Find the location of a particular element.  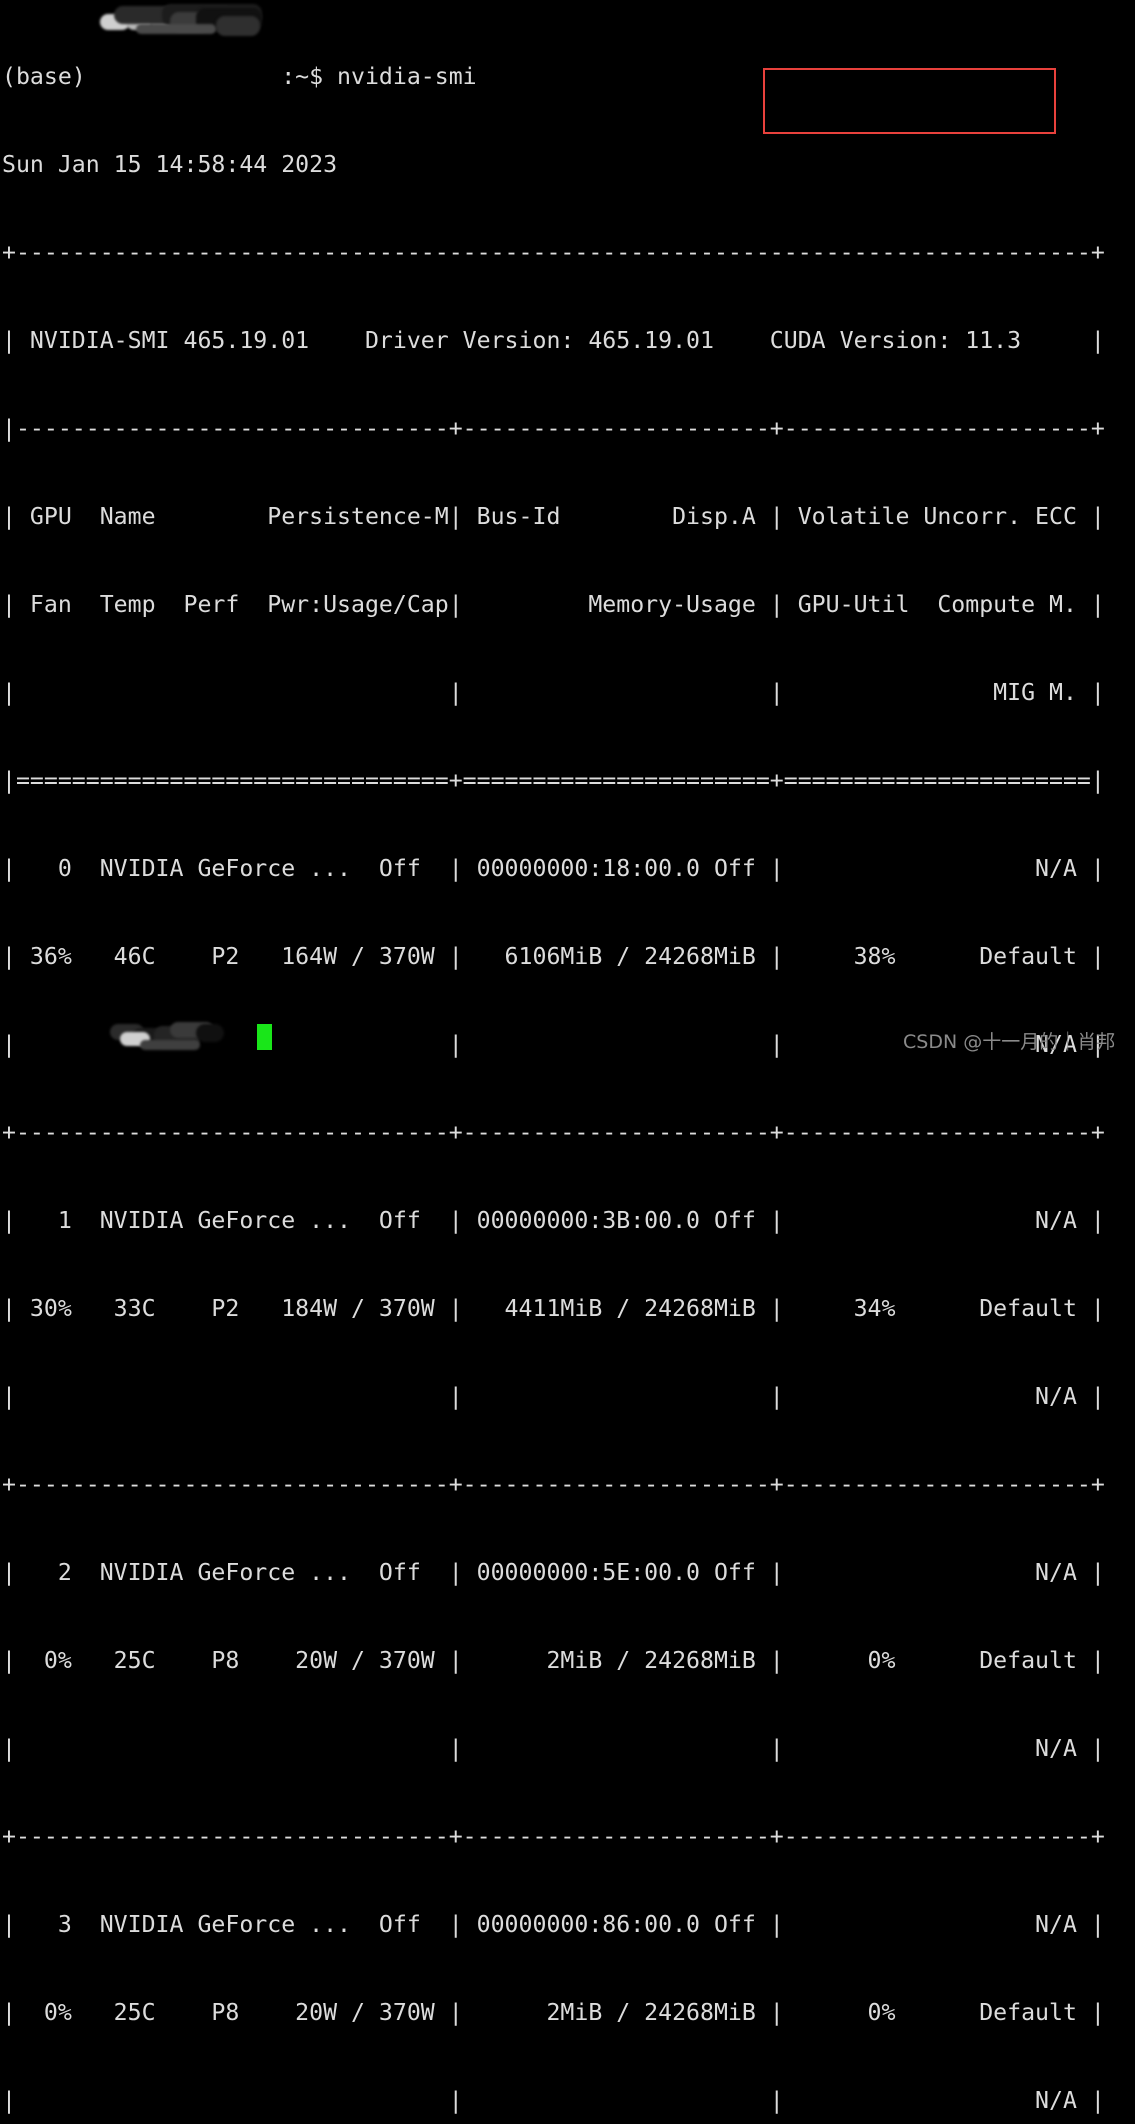

timestamp-line: Sun Jan 15 14:58:44 2023 is located at coordinates (170, 164).